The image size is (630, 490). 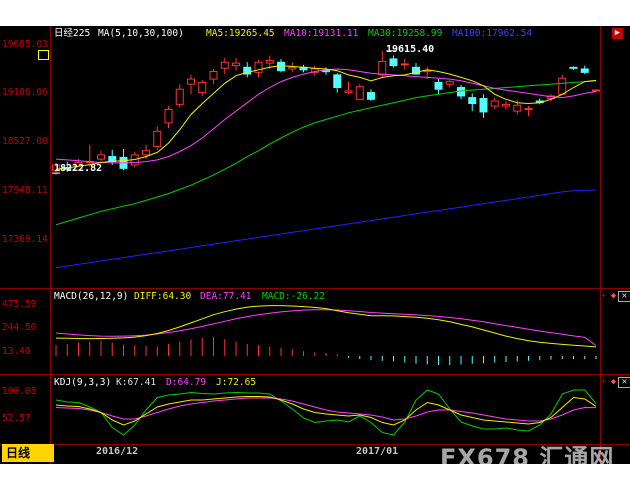 I want to click on ma5-value: MA5:19265.45, so click(x=240, y=33).